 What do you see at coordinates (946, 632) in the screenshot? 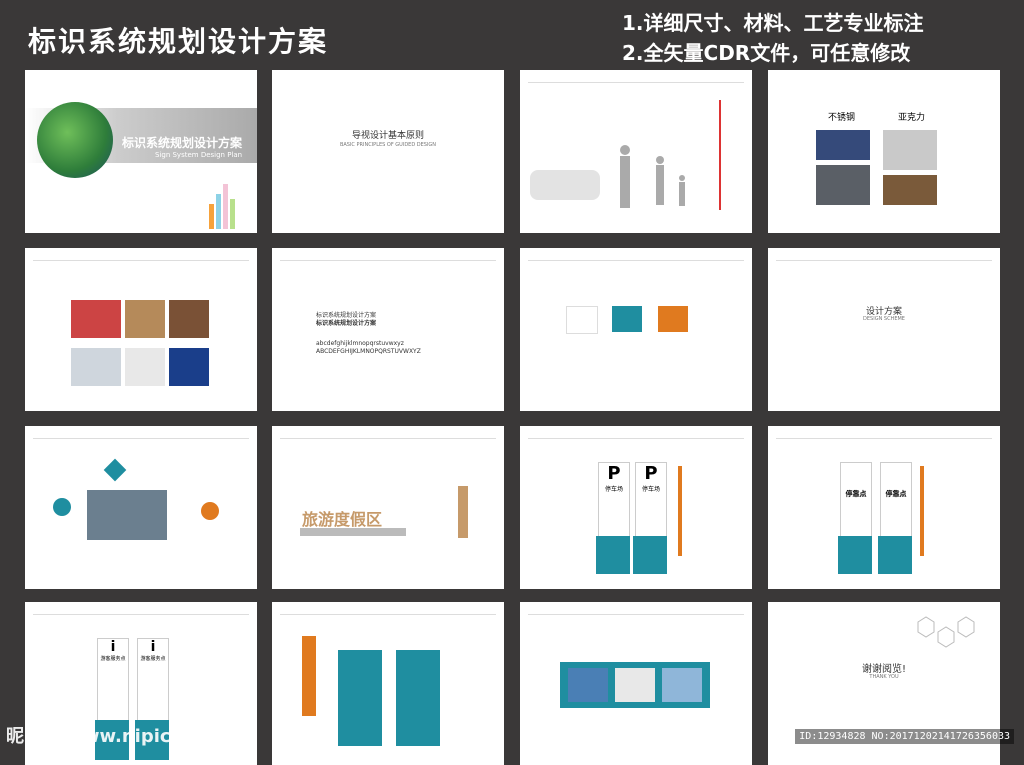
I see `hexagon-pattern` at bounding box center [946, 632].